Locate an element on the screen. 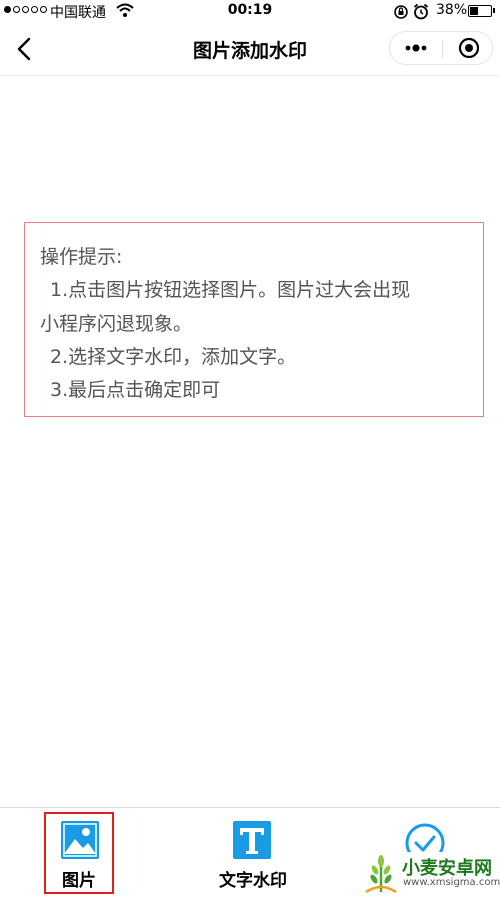 Image resolution: width=500 pixels, height=897 pixels. battery-cap is located at coordinates (494, 10).